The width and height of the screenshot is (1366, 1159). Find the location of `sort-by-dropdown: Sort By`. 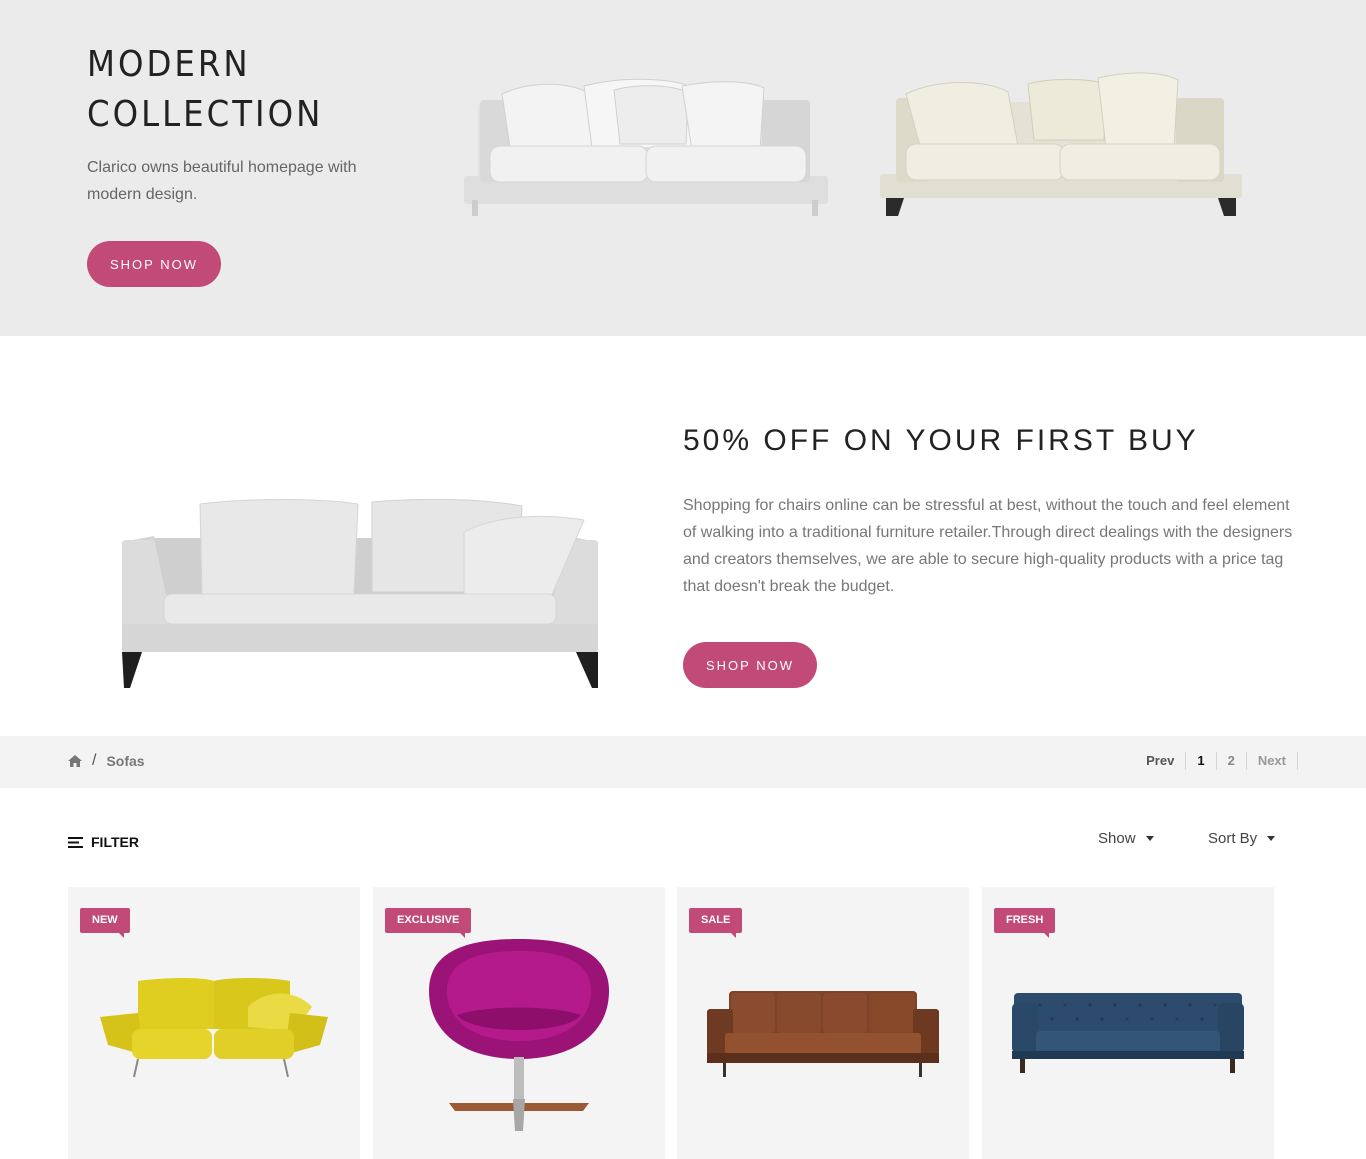

sort-by-dropdown: Sort By is located at coordinates (1242, 838).